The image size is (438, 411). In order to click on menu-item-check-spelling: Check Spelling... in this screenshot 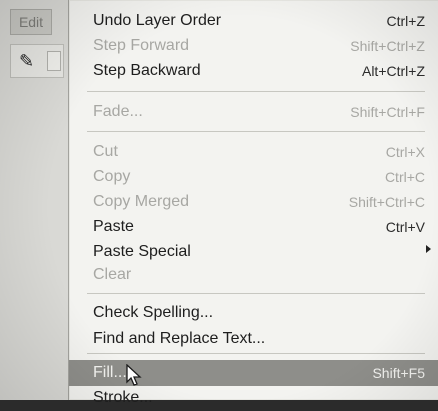, I will do `click(253, 313)`.